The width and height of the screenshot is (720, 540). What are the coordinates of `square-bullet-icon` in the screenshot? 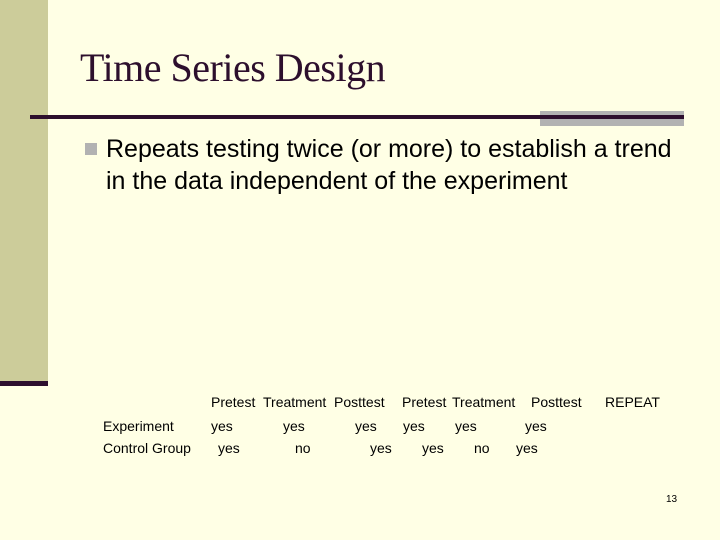 It's located at (91, 149).